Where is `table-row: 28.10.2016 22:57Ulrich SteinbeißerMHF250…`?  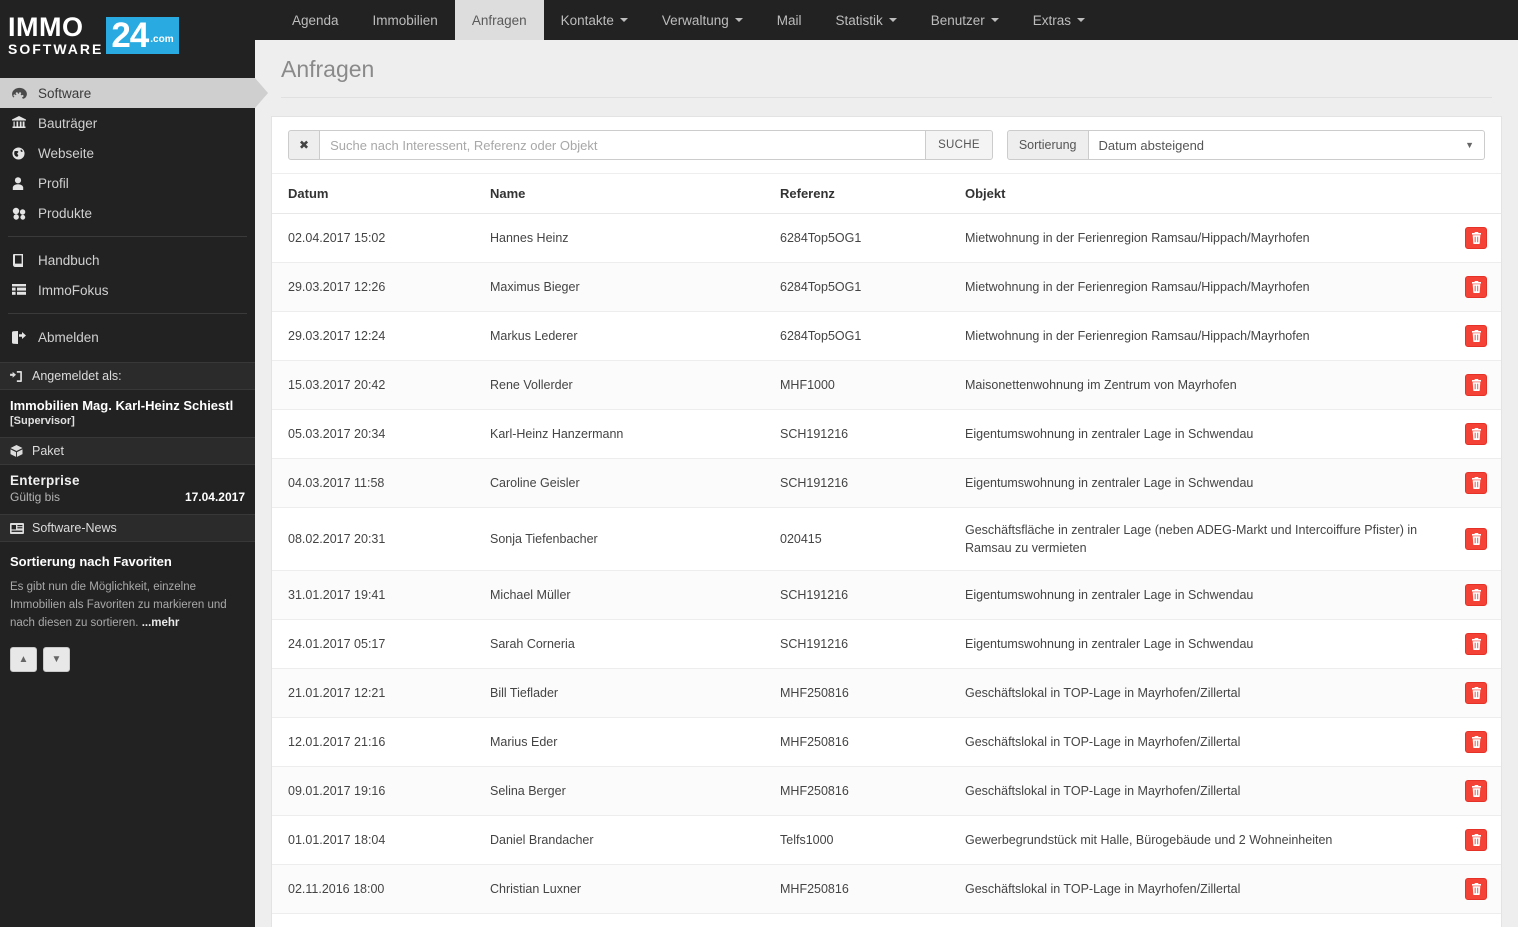 table-row: 28.10.2016 22:57Ulrich SteinbeißerMHF250… is located at coordinates (886, 920).